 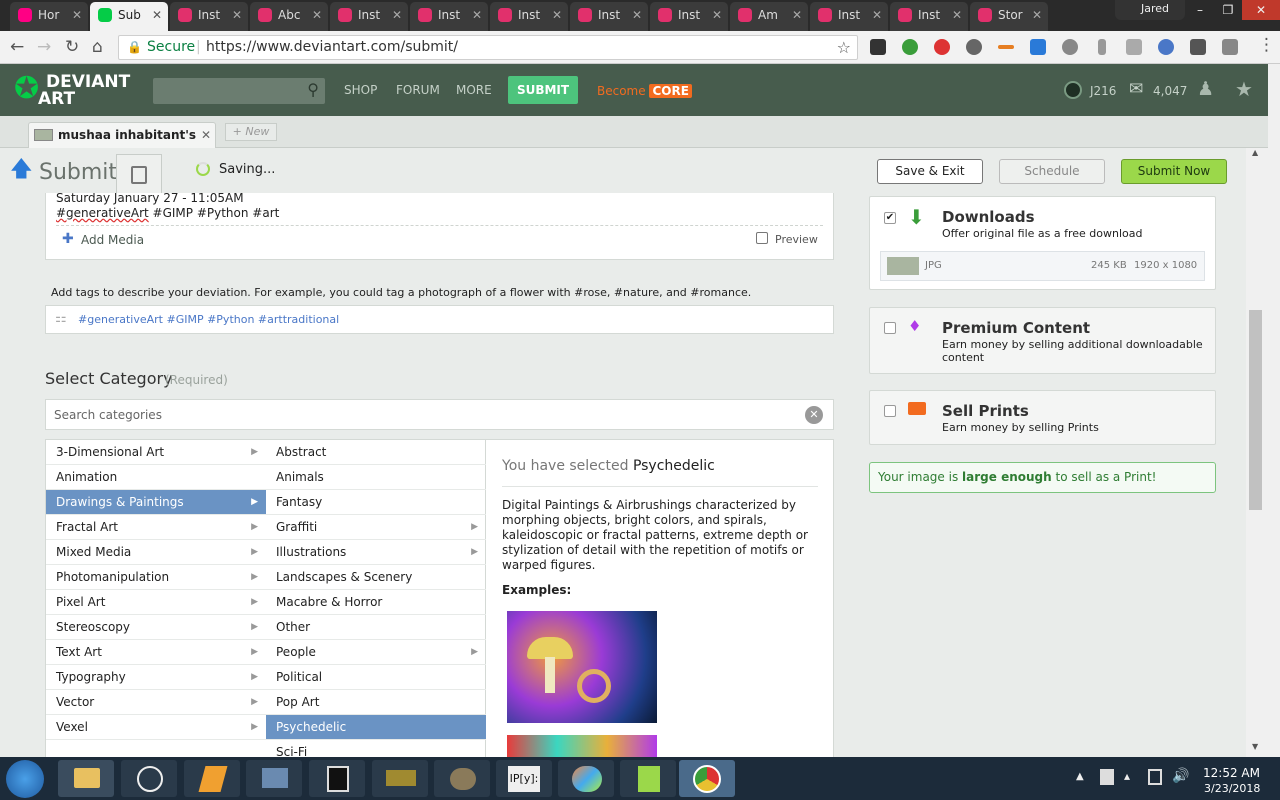 What do you see at coordinates (762, 238) in the screenshot?
I see `preview-icon` at bounding box center [762, 238].